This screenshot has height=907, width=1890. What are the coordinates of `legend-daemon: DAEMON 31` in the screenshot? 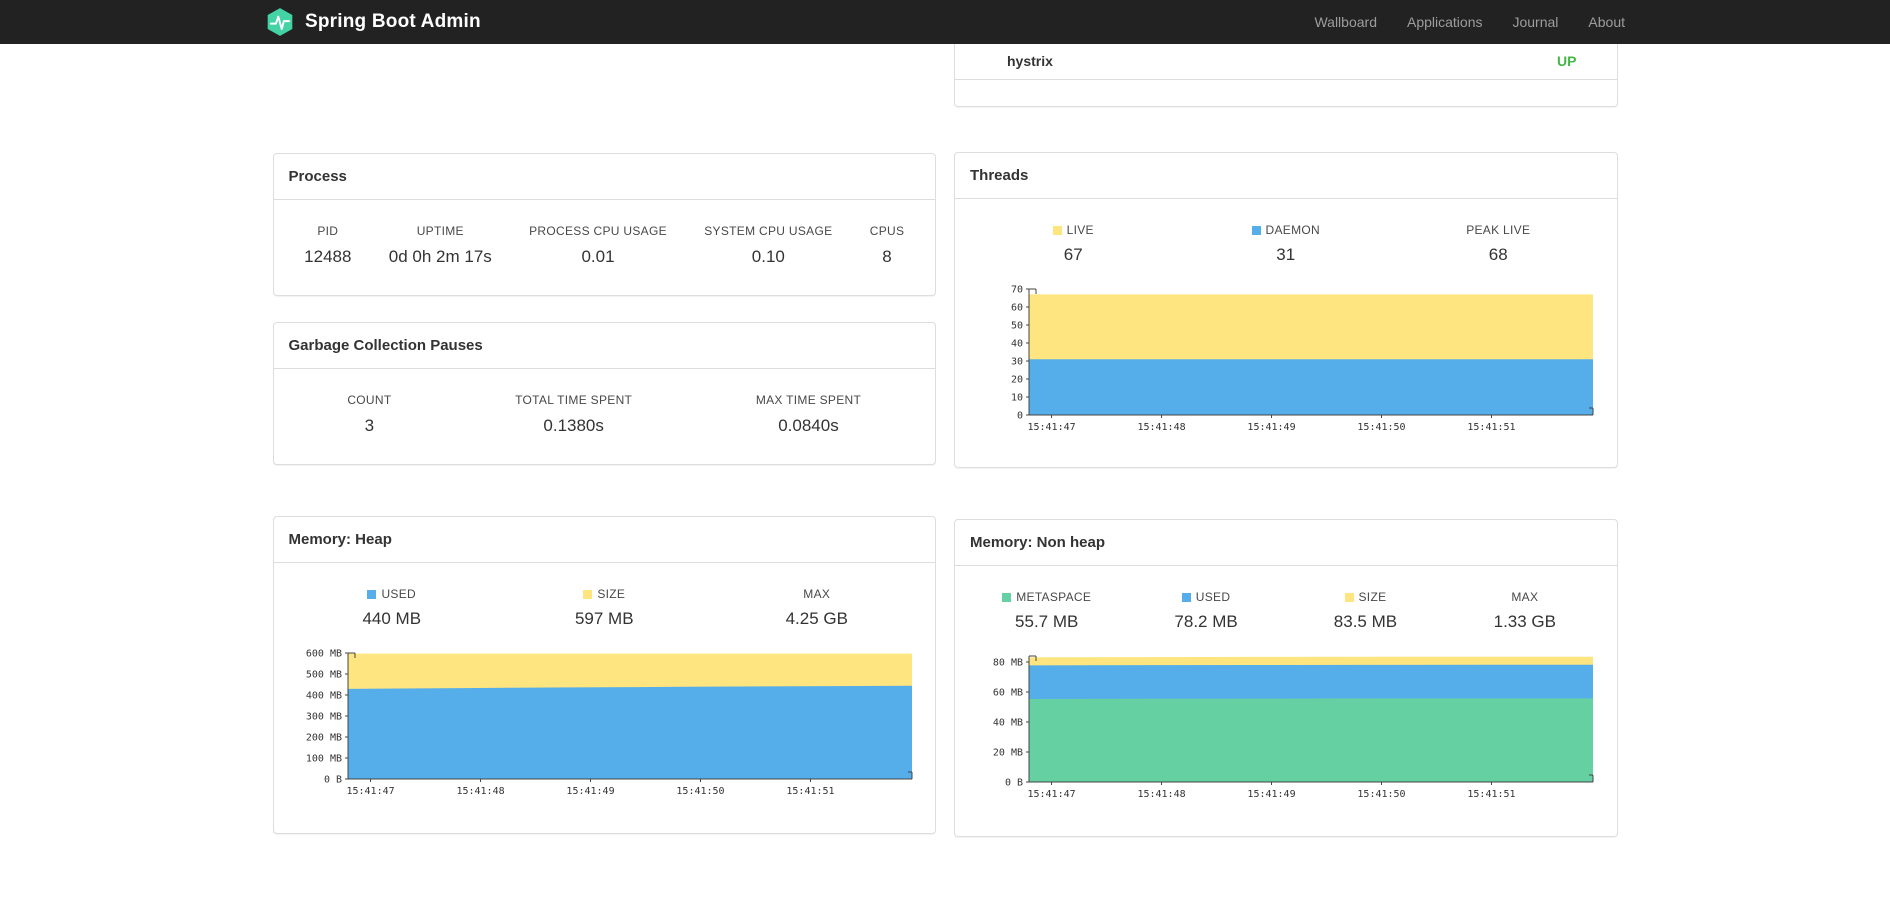 It's located at (1286, 244).